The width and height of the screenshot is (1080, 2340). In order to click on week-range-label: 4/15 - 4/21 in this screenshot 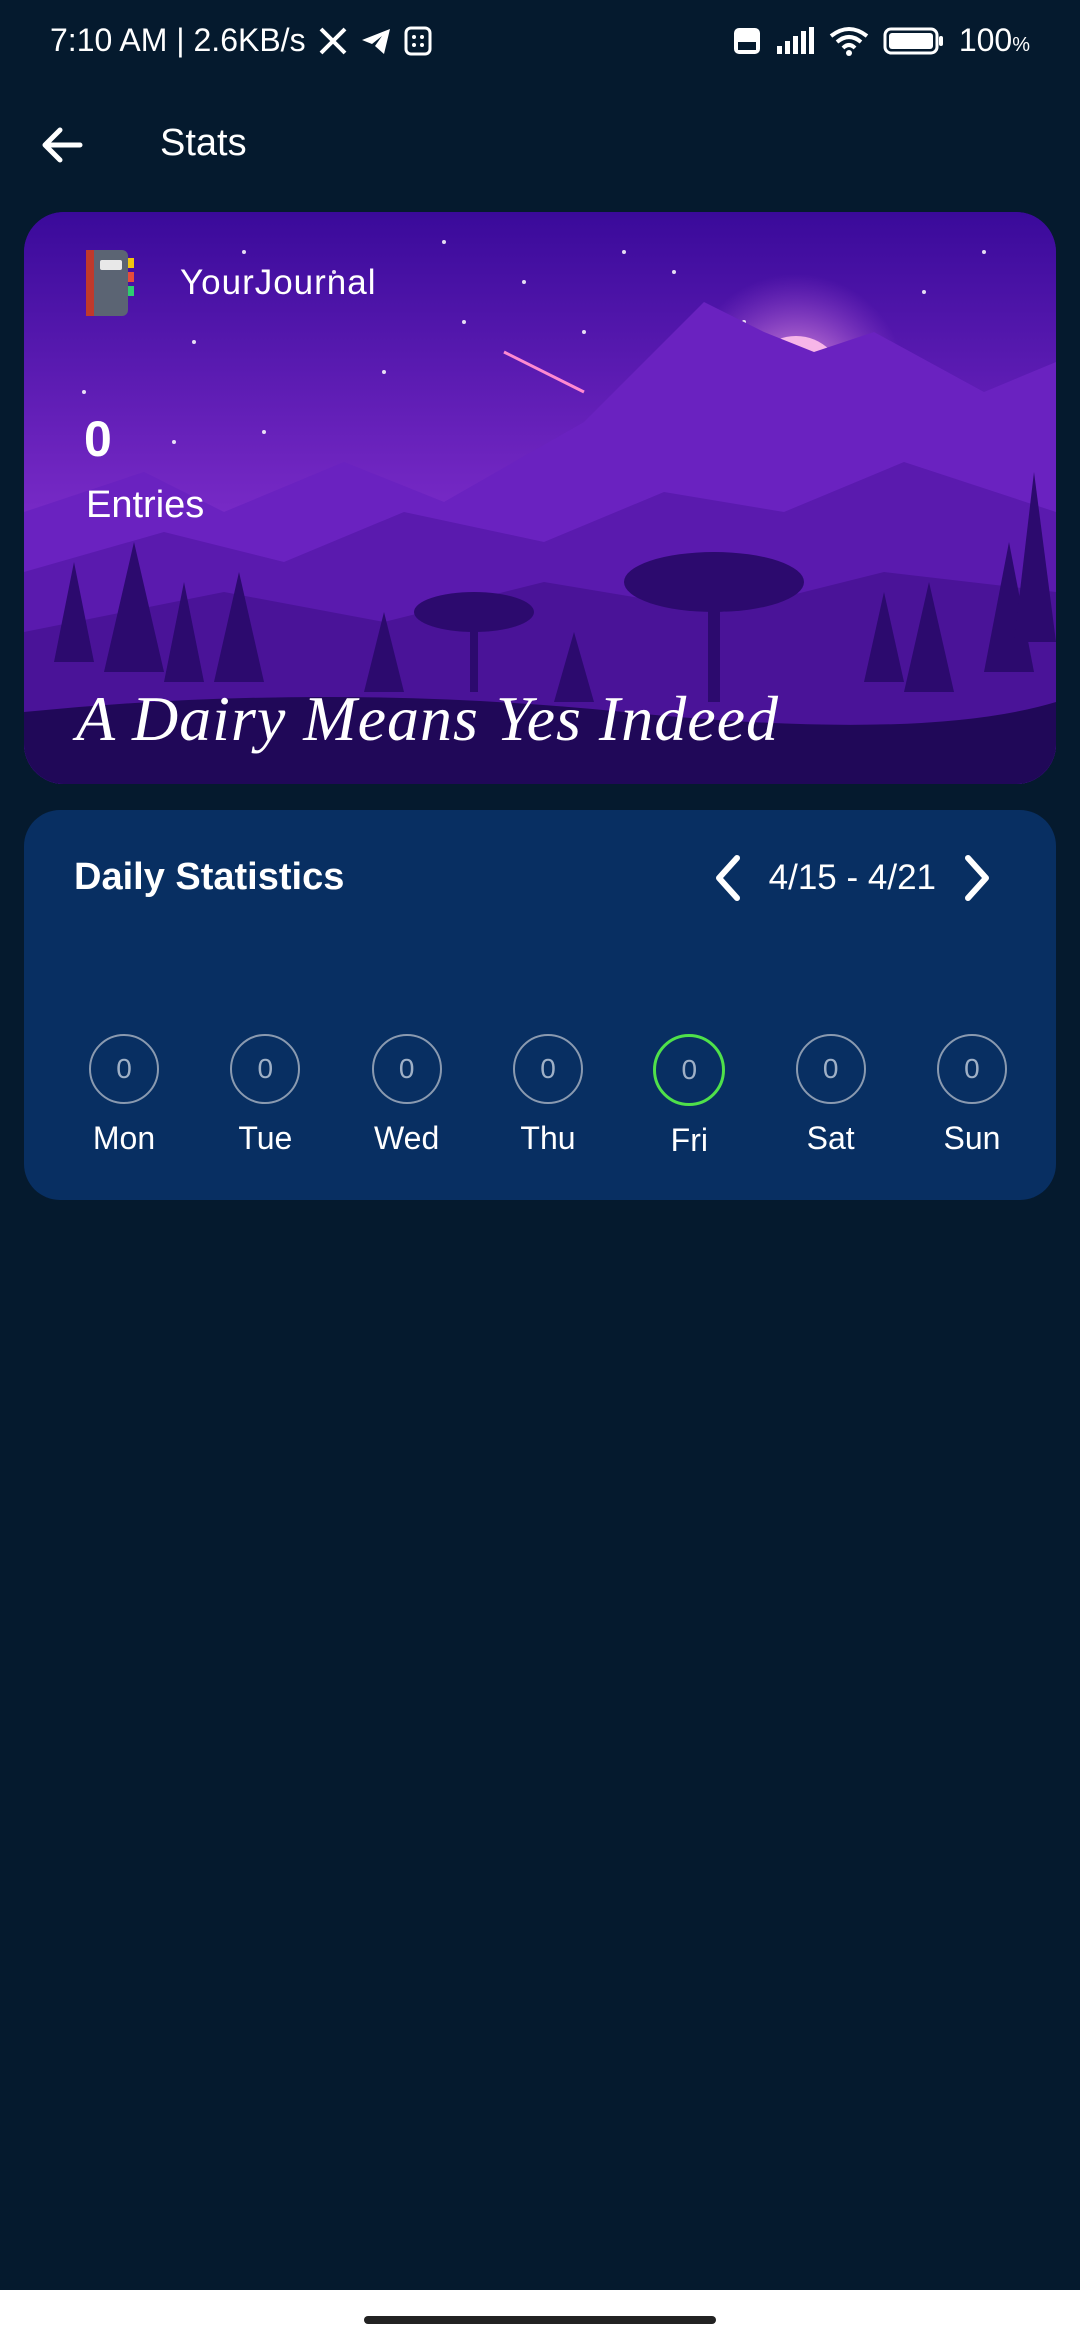, I will do `click(852, 877)`.